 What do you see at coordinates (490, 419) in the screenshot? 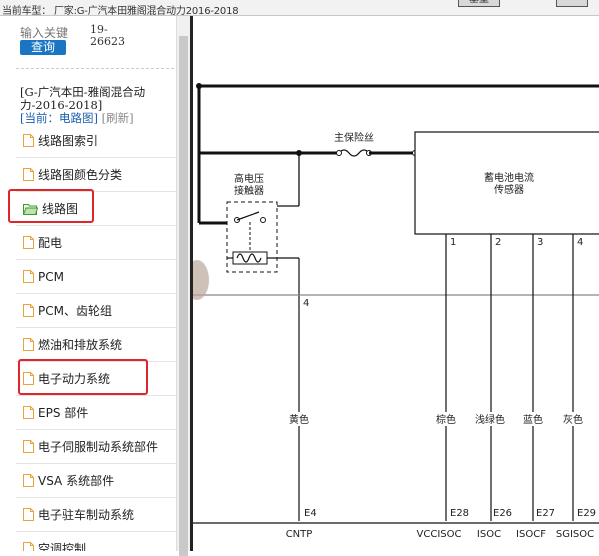
I see `wire-color-label: 浅绿色` at bounding box center [490, 419].